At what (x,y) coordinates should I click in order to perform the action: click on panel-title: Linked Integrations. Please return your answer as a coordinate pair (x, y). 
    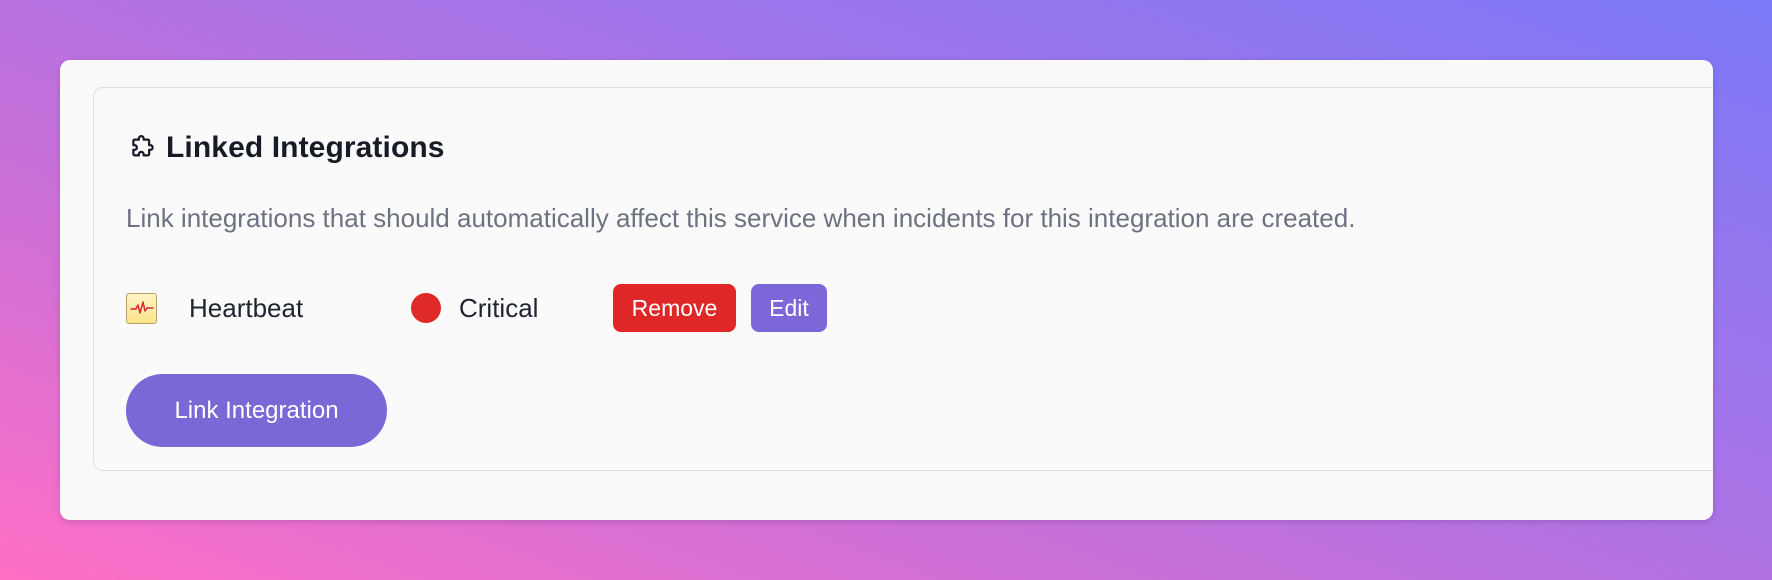
    Looking at the image, I should click on (305, 147).